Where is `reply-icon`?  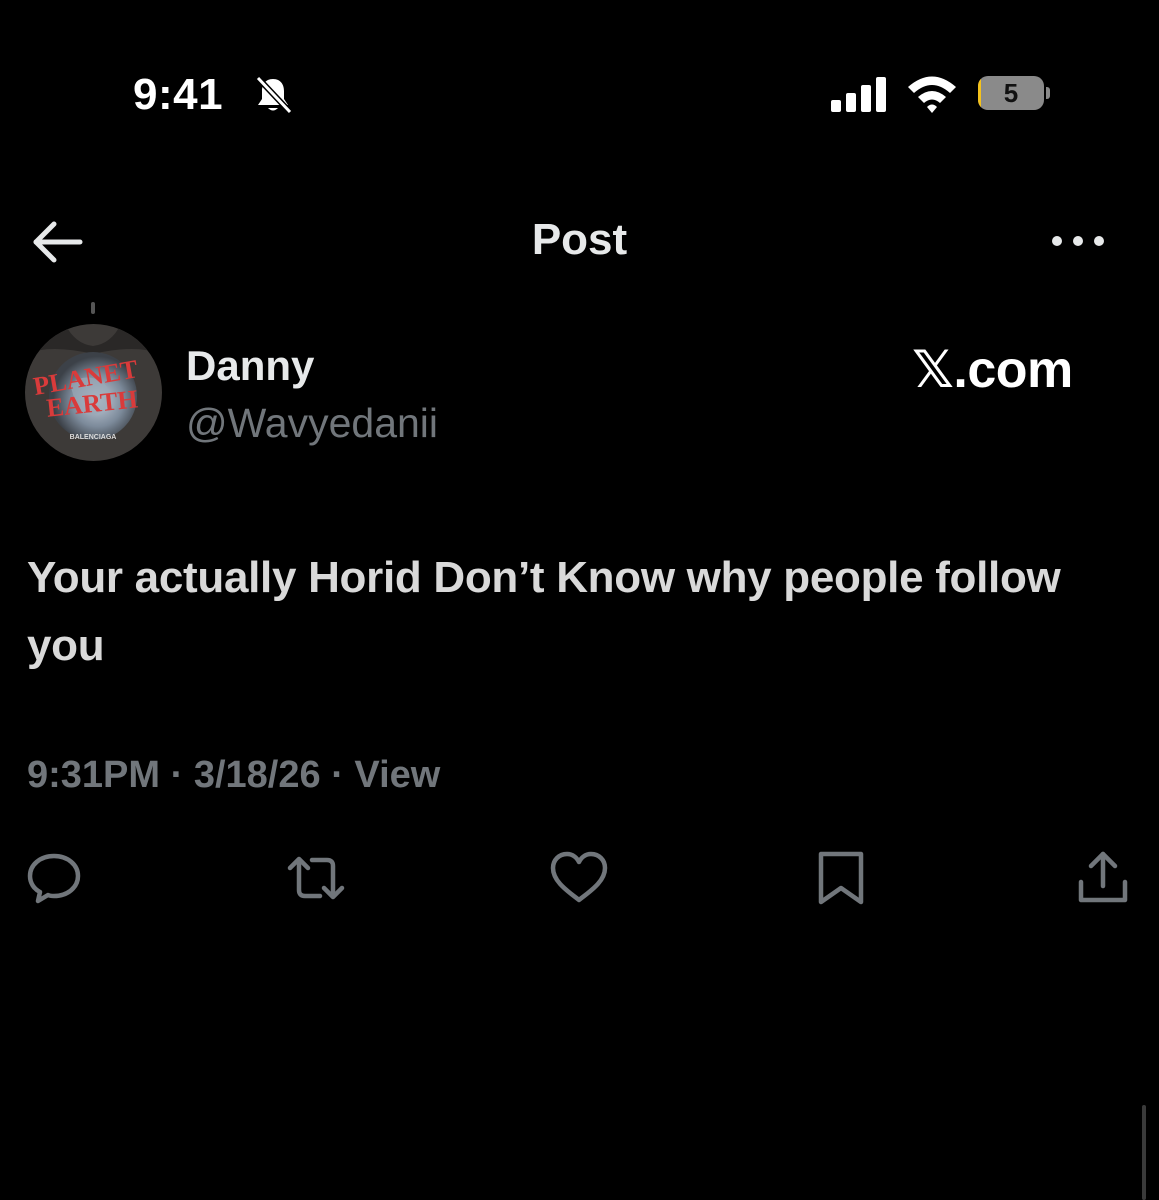
reply-icon is located at coordinates (54, 878).